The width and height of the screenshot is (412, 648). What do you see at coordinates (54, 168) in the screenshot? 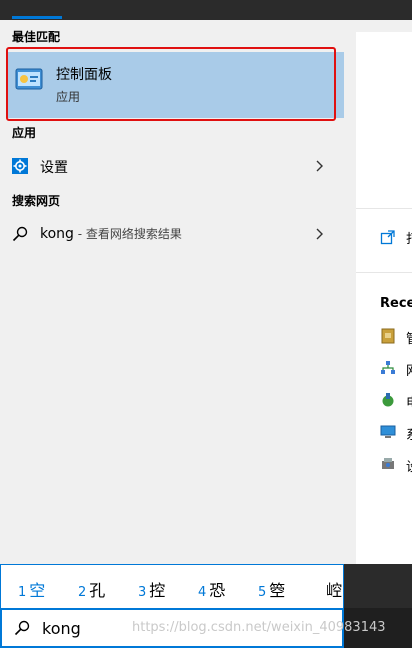
I see `settings-label: 设置` at bounding box center [54, 168].